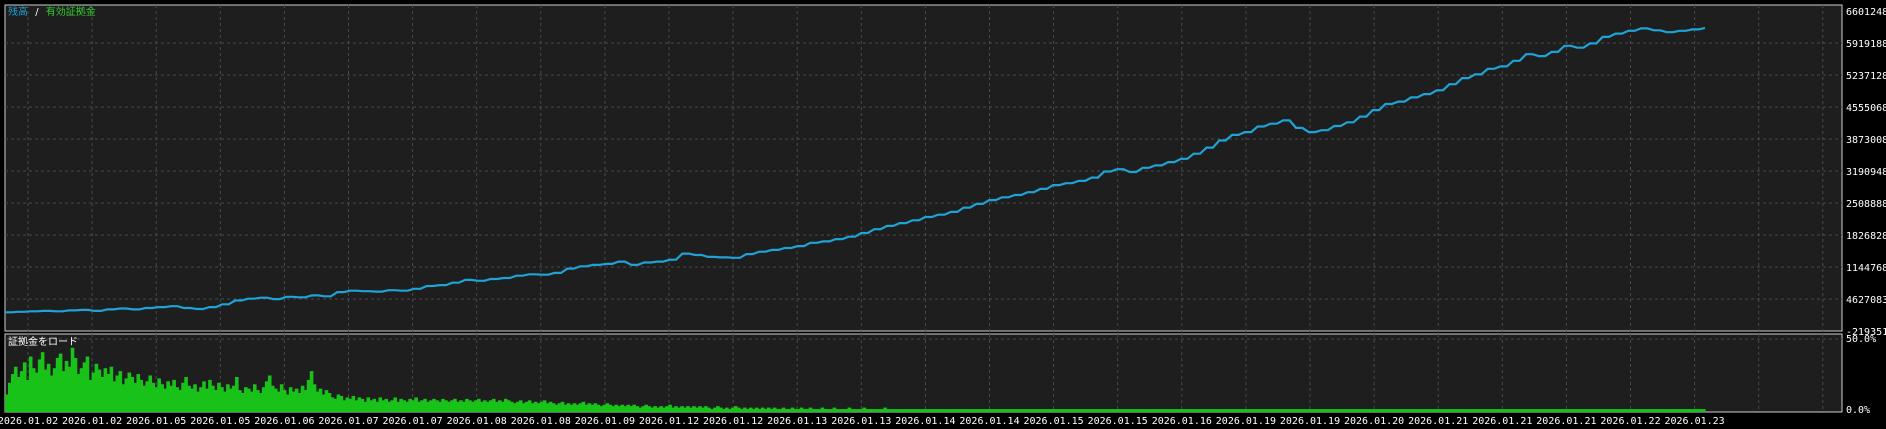 The width and height of the screenshot is (1886, 429). What do you see at coordinates (1866, 236) in the screenshot?
I see `main-y-tick-label: 18268284` at bounding box center [1866, 236].